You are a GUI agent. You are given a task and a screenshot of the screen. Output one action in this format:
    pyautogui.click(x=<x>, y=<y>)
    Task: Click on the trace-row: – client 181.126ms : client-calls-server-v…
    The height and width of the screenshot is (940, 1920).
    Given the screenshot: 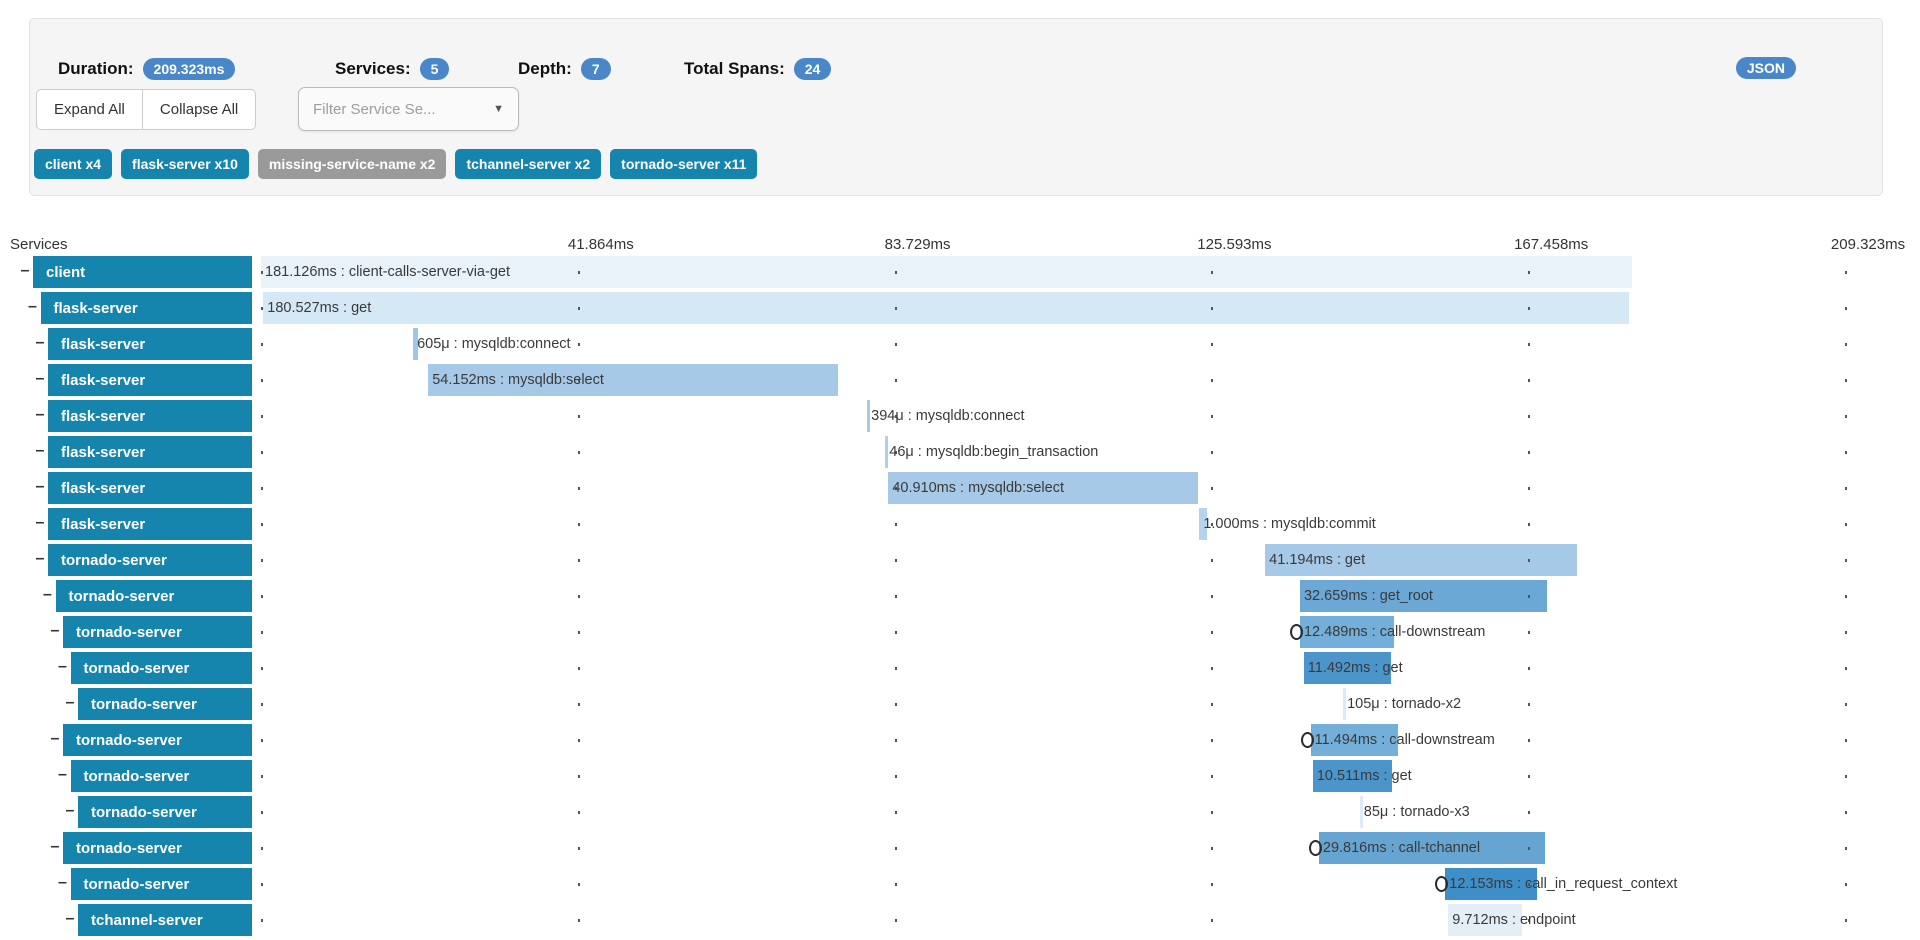 What is the action you would take?
    pyautogui.click(x=960, y=274)
    